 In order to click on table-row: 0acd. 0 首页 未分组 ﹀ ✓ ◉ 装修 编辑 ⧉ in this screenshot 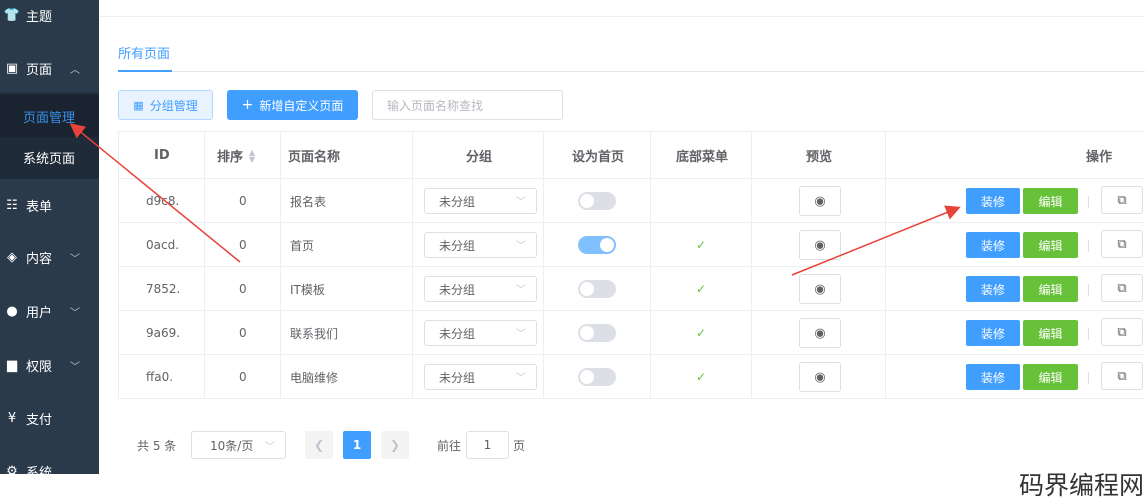, I will do `click(631, 245)`.